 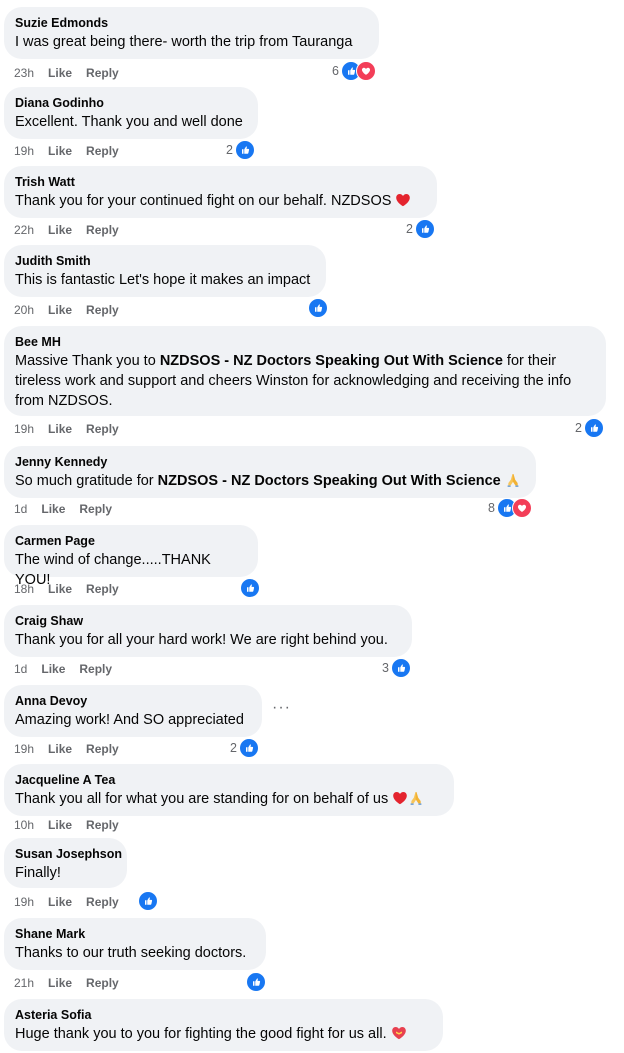 I want to click on red-heart-emoji-icon, so click(x=400, y=798).